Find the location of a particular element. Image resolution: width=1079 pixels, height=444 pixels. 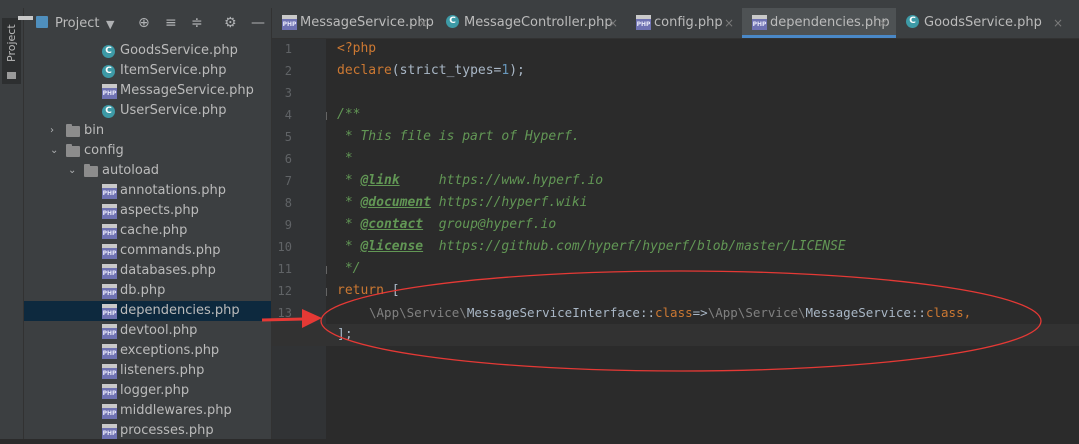

tree-item: ⌄ config is located at coordinates (147, 151).